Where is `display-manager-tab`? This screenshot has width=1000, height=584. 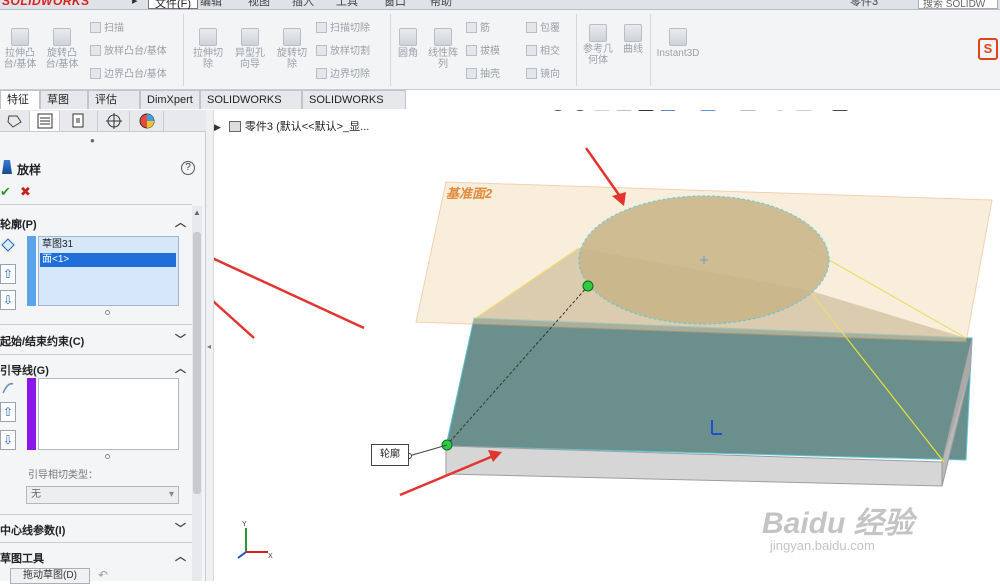
display-manager-tab is located at coordinates (147, 121).